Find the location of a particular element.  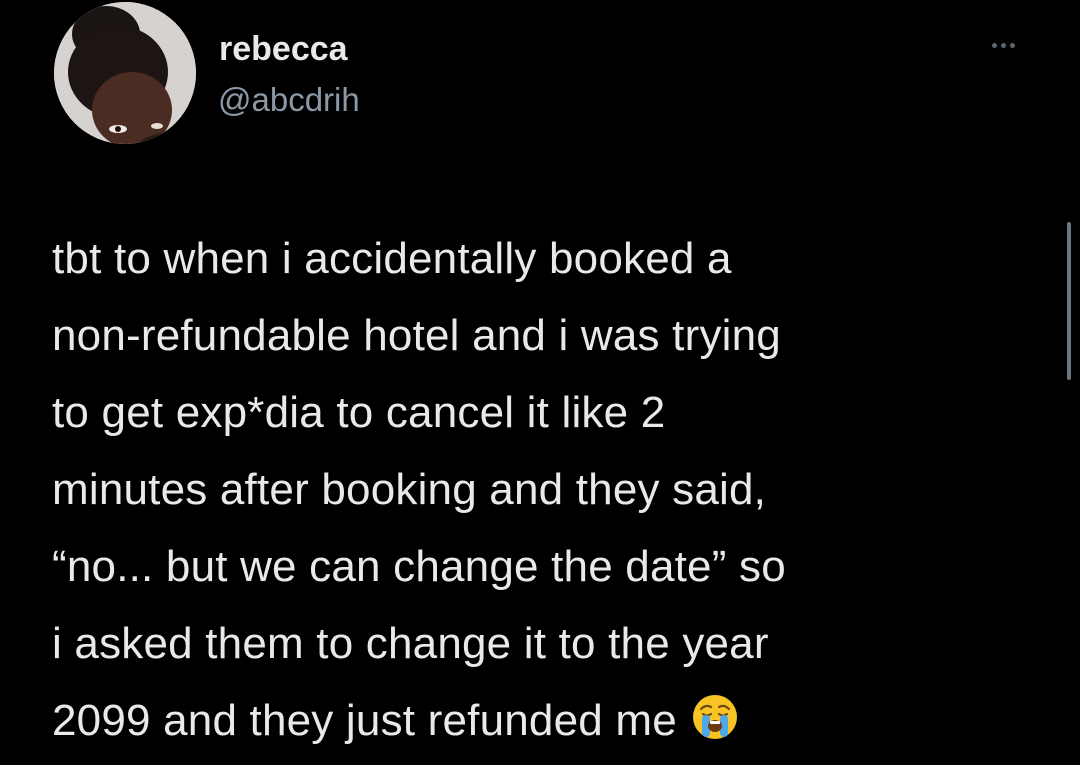

scrollbar is located at coordinates (1069, 301).